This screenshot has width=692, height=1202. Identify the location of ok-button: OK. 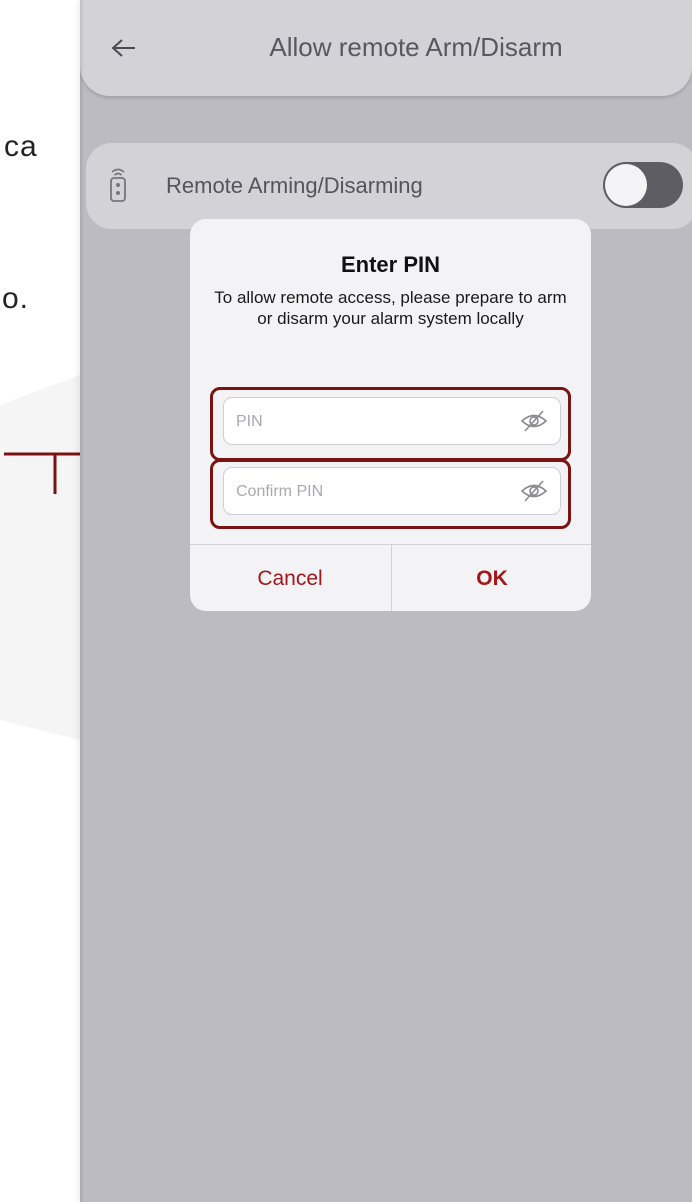
(491, 578).